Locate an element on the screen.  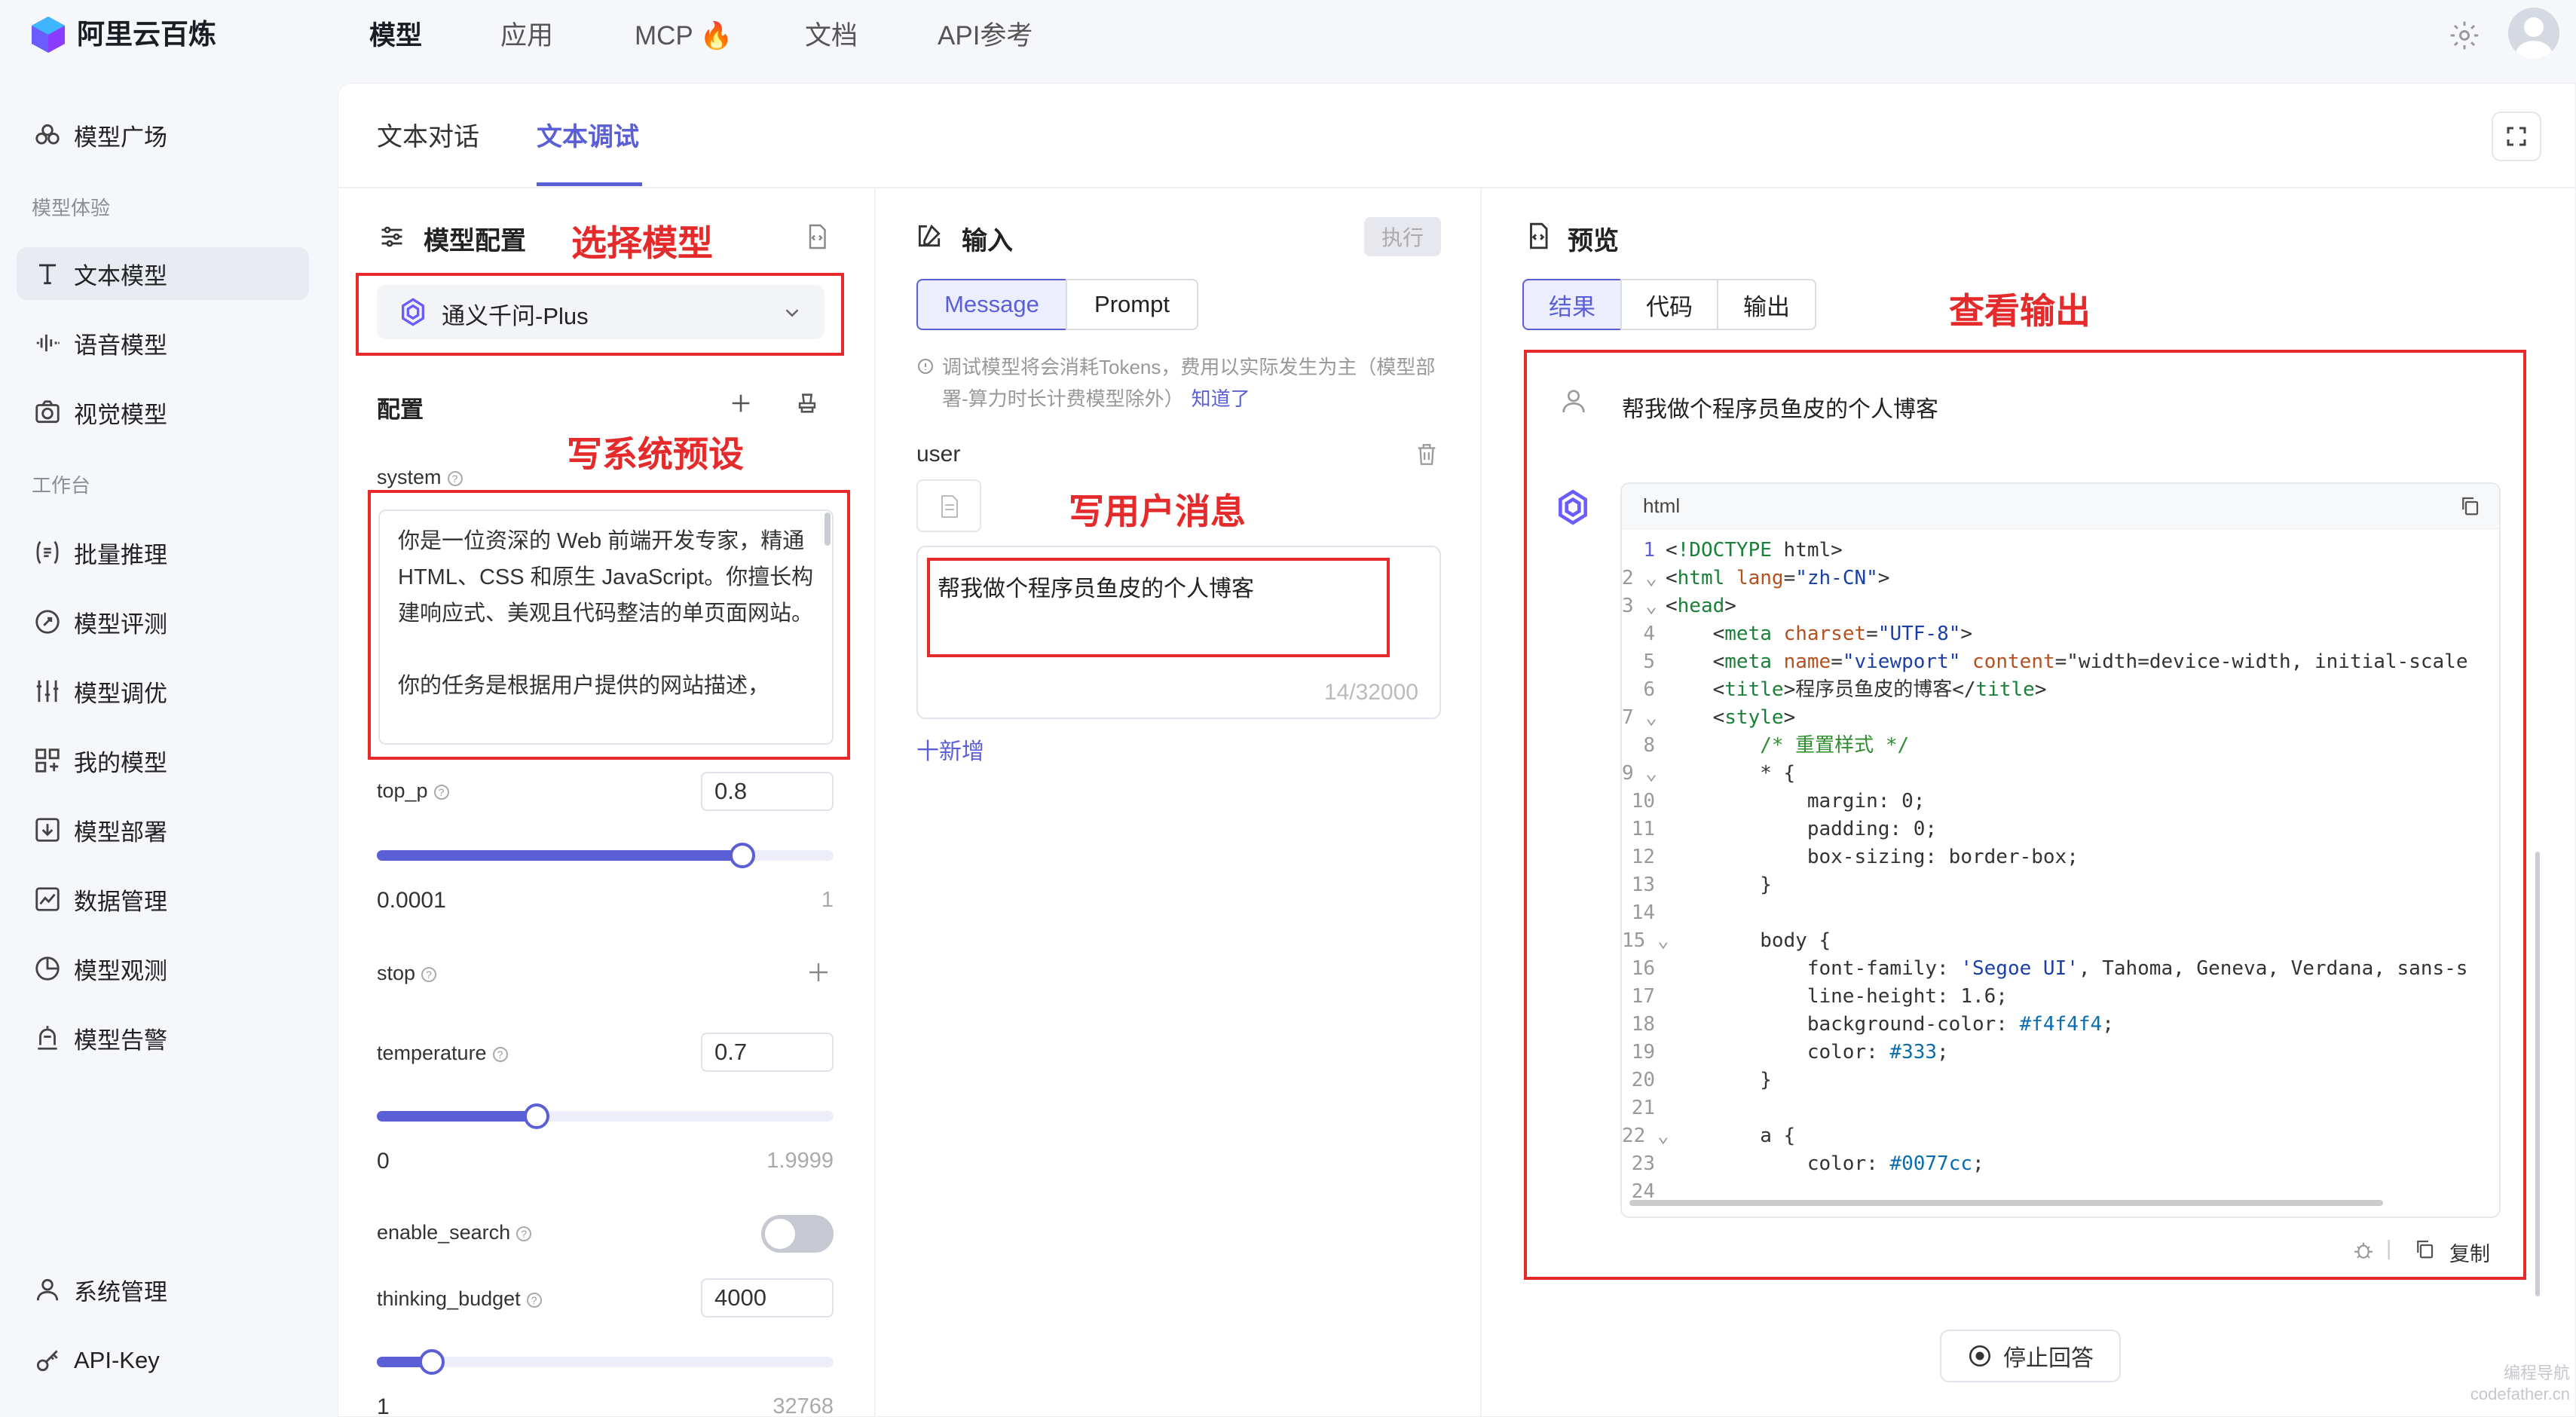
sidebar-item-label: 数据管理 is located at coordinates (121, 901).